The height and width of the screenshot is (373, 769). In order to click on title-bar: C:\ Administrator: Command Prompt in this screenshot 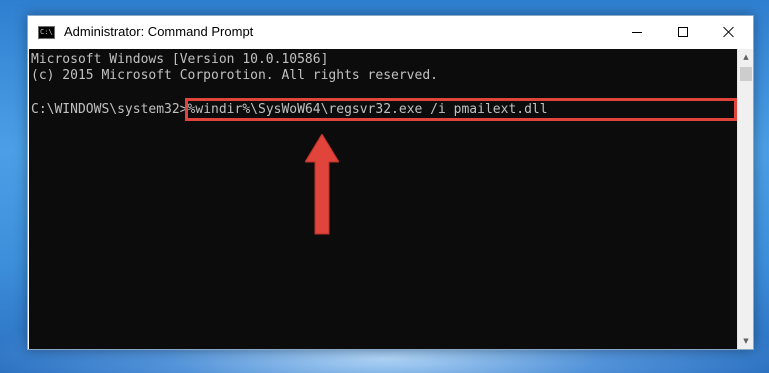, I will do `click(390, 32)`.